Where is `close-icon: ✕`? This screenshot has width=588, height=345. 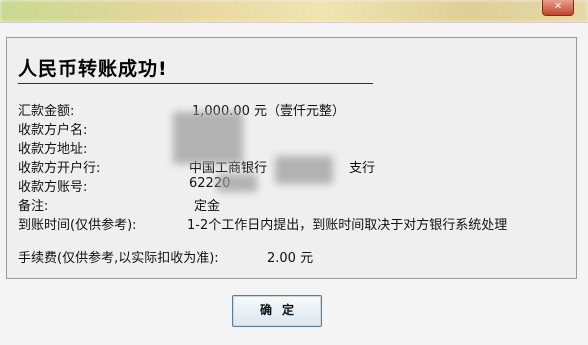
close-icon: ✕ is located at coordinates (558, 6).